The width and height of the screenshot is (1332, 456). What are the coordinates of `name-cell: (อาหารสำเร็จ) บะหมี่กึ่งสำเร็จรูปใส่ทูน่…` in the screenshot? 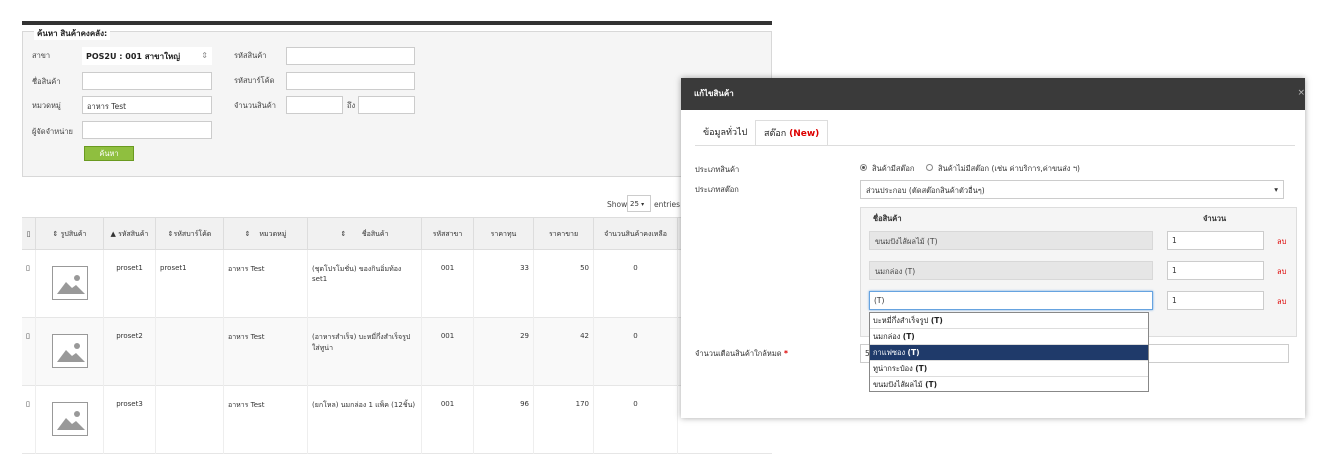 It's located at (365, 352).